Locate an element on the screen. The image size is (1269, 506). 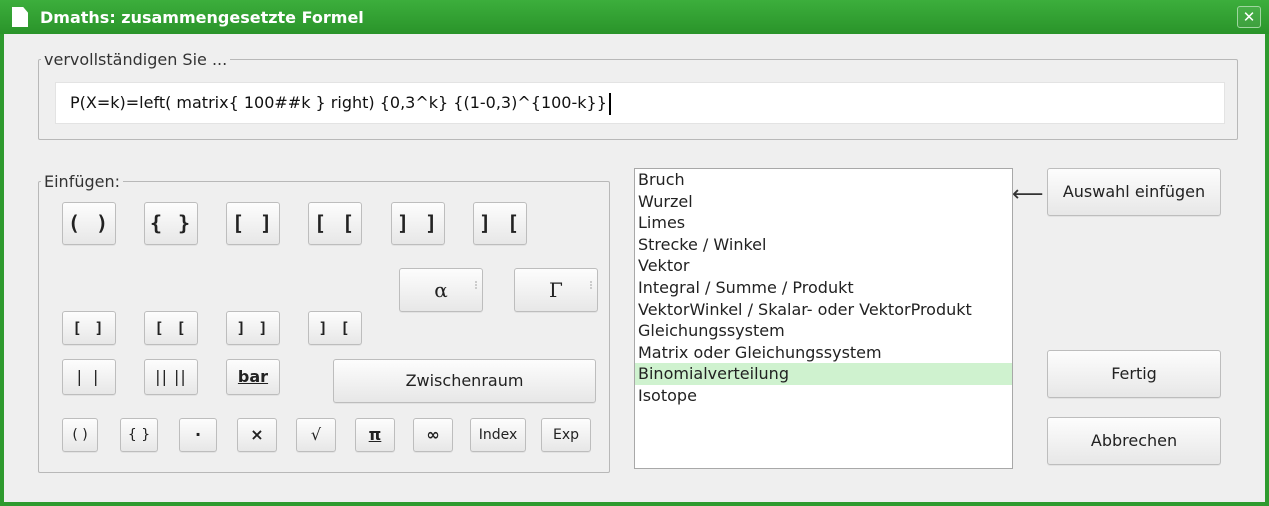
title-bar: Dmaths: zusammengesetzte Formel ✕ is located at coordinates (634, 17).